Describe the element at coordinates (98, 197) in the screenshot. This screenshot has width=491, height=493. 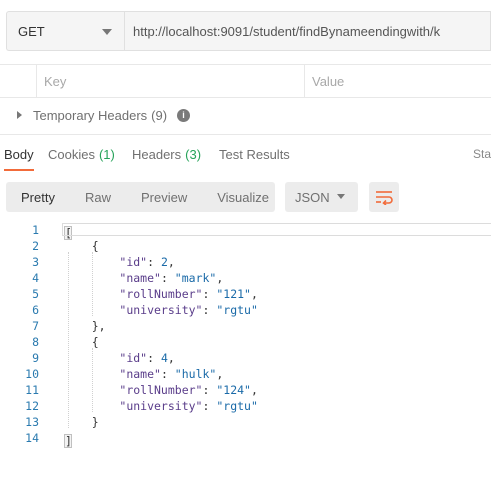
I see `raw-button: Raw` at that location.